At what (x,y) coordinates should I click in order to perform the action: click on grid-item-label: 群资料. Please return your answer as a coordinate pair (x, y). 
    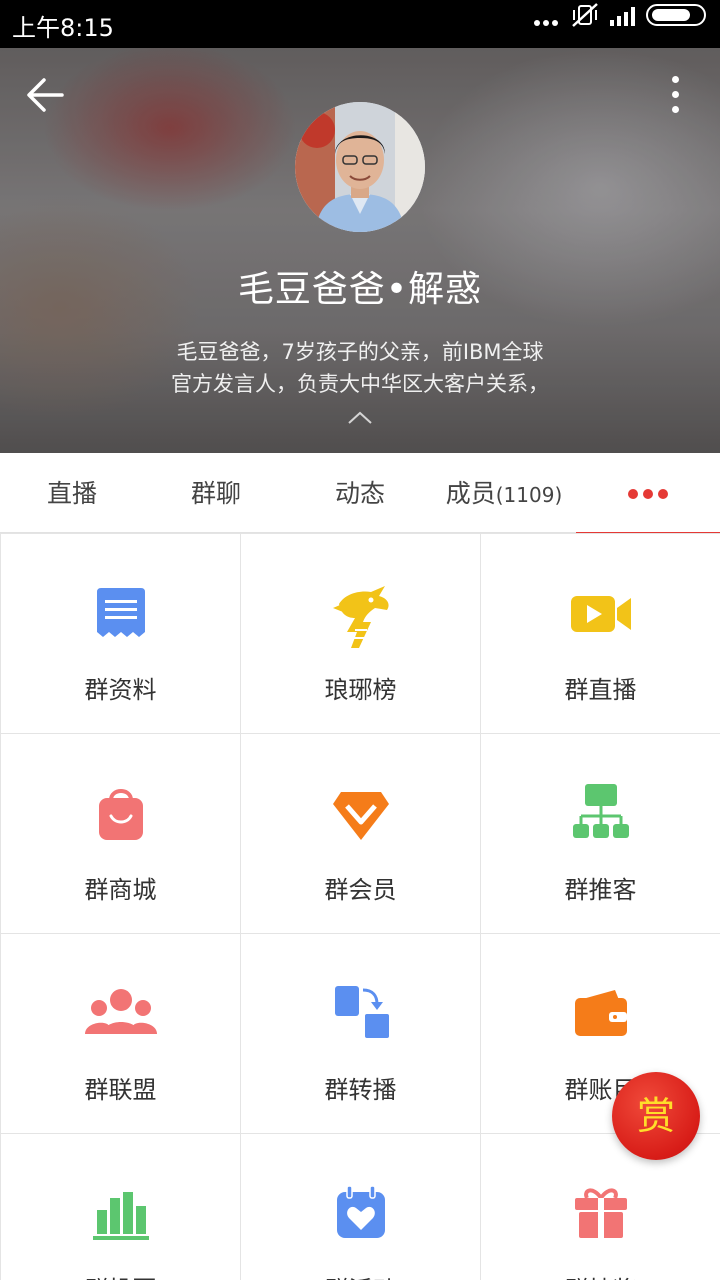
    Looking at the image, I should click on (120, 690).